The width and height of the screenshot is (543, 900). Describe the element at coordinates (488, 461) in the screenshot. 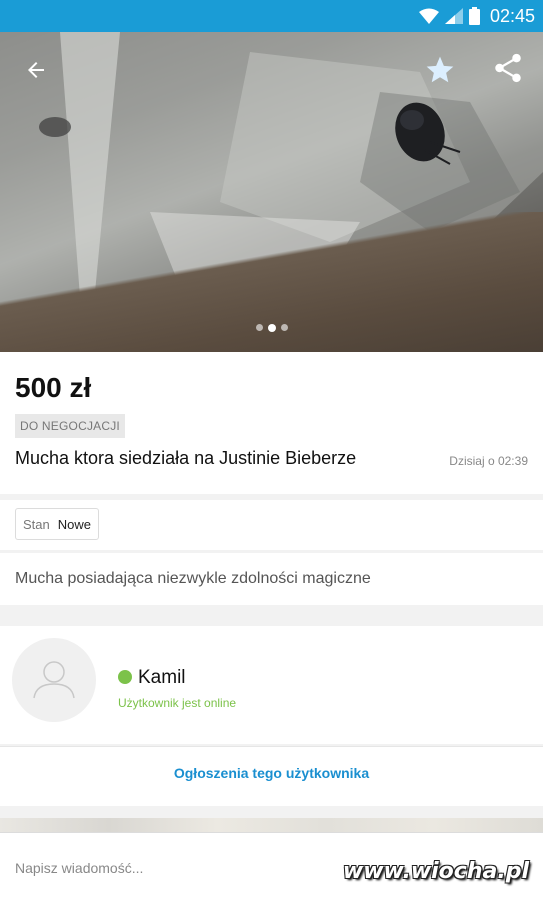

I see `posted-date: Dzisiaj o 02:39` at that location.